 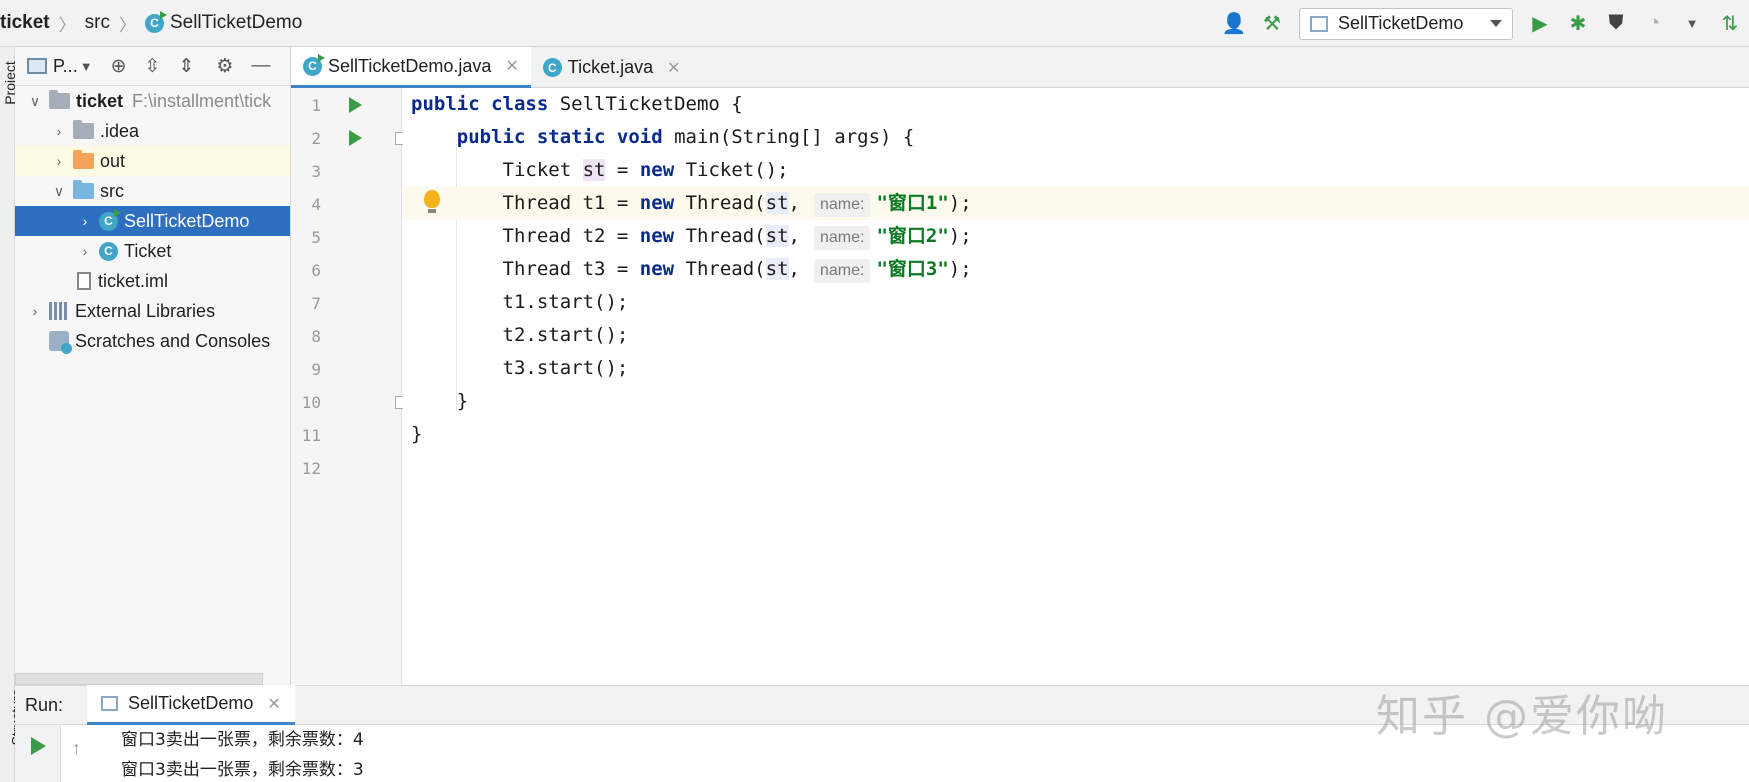 I want to click on user-icon: 👤, so click(x=1234, y=24).